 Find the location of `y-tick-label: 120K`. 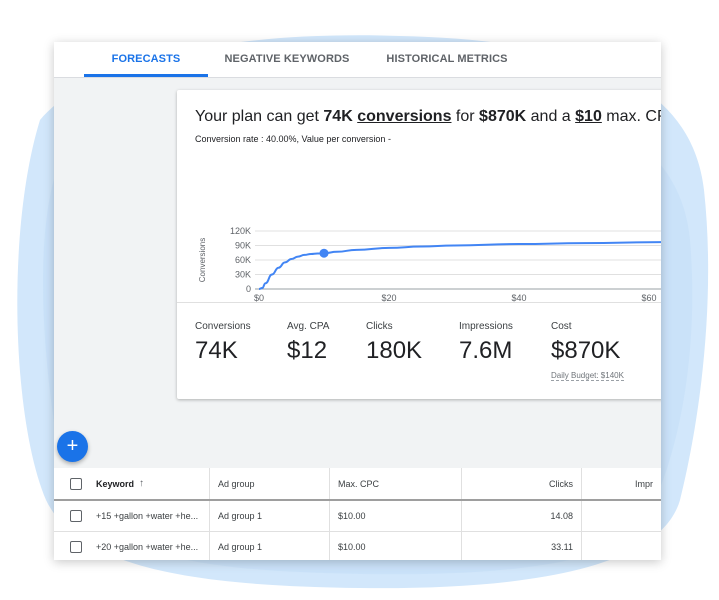

y-tick-label: 120K is located at coordinates (240, 231).